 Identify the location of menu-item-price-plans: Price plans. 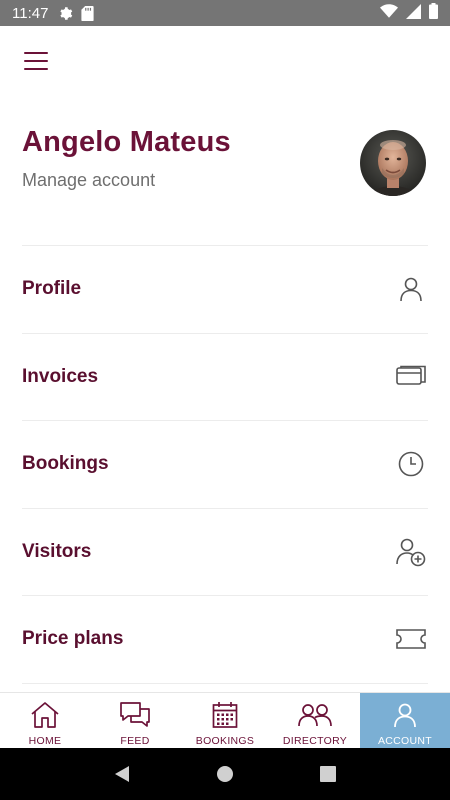
(225, 640).